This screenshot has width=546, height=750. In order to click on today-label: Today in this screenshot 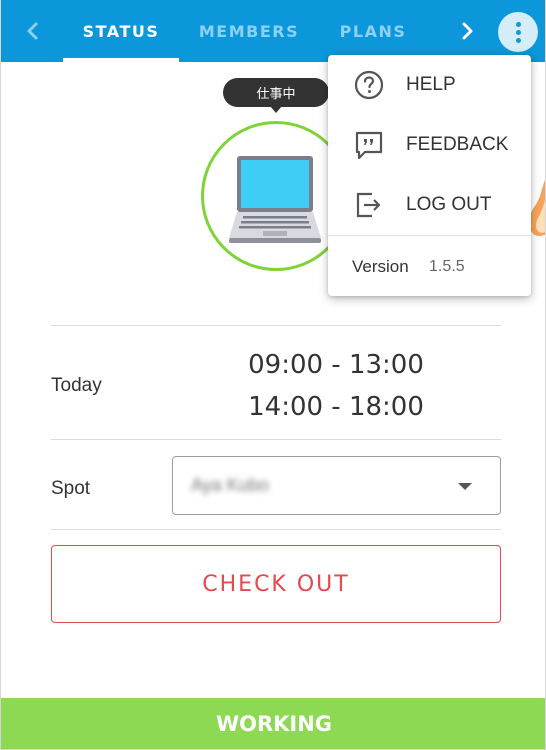, I will do `click(76, 385)`.